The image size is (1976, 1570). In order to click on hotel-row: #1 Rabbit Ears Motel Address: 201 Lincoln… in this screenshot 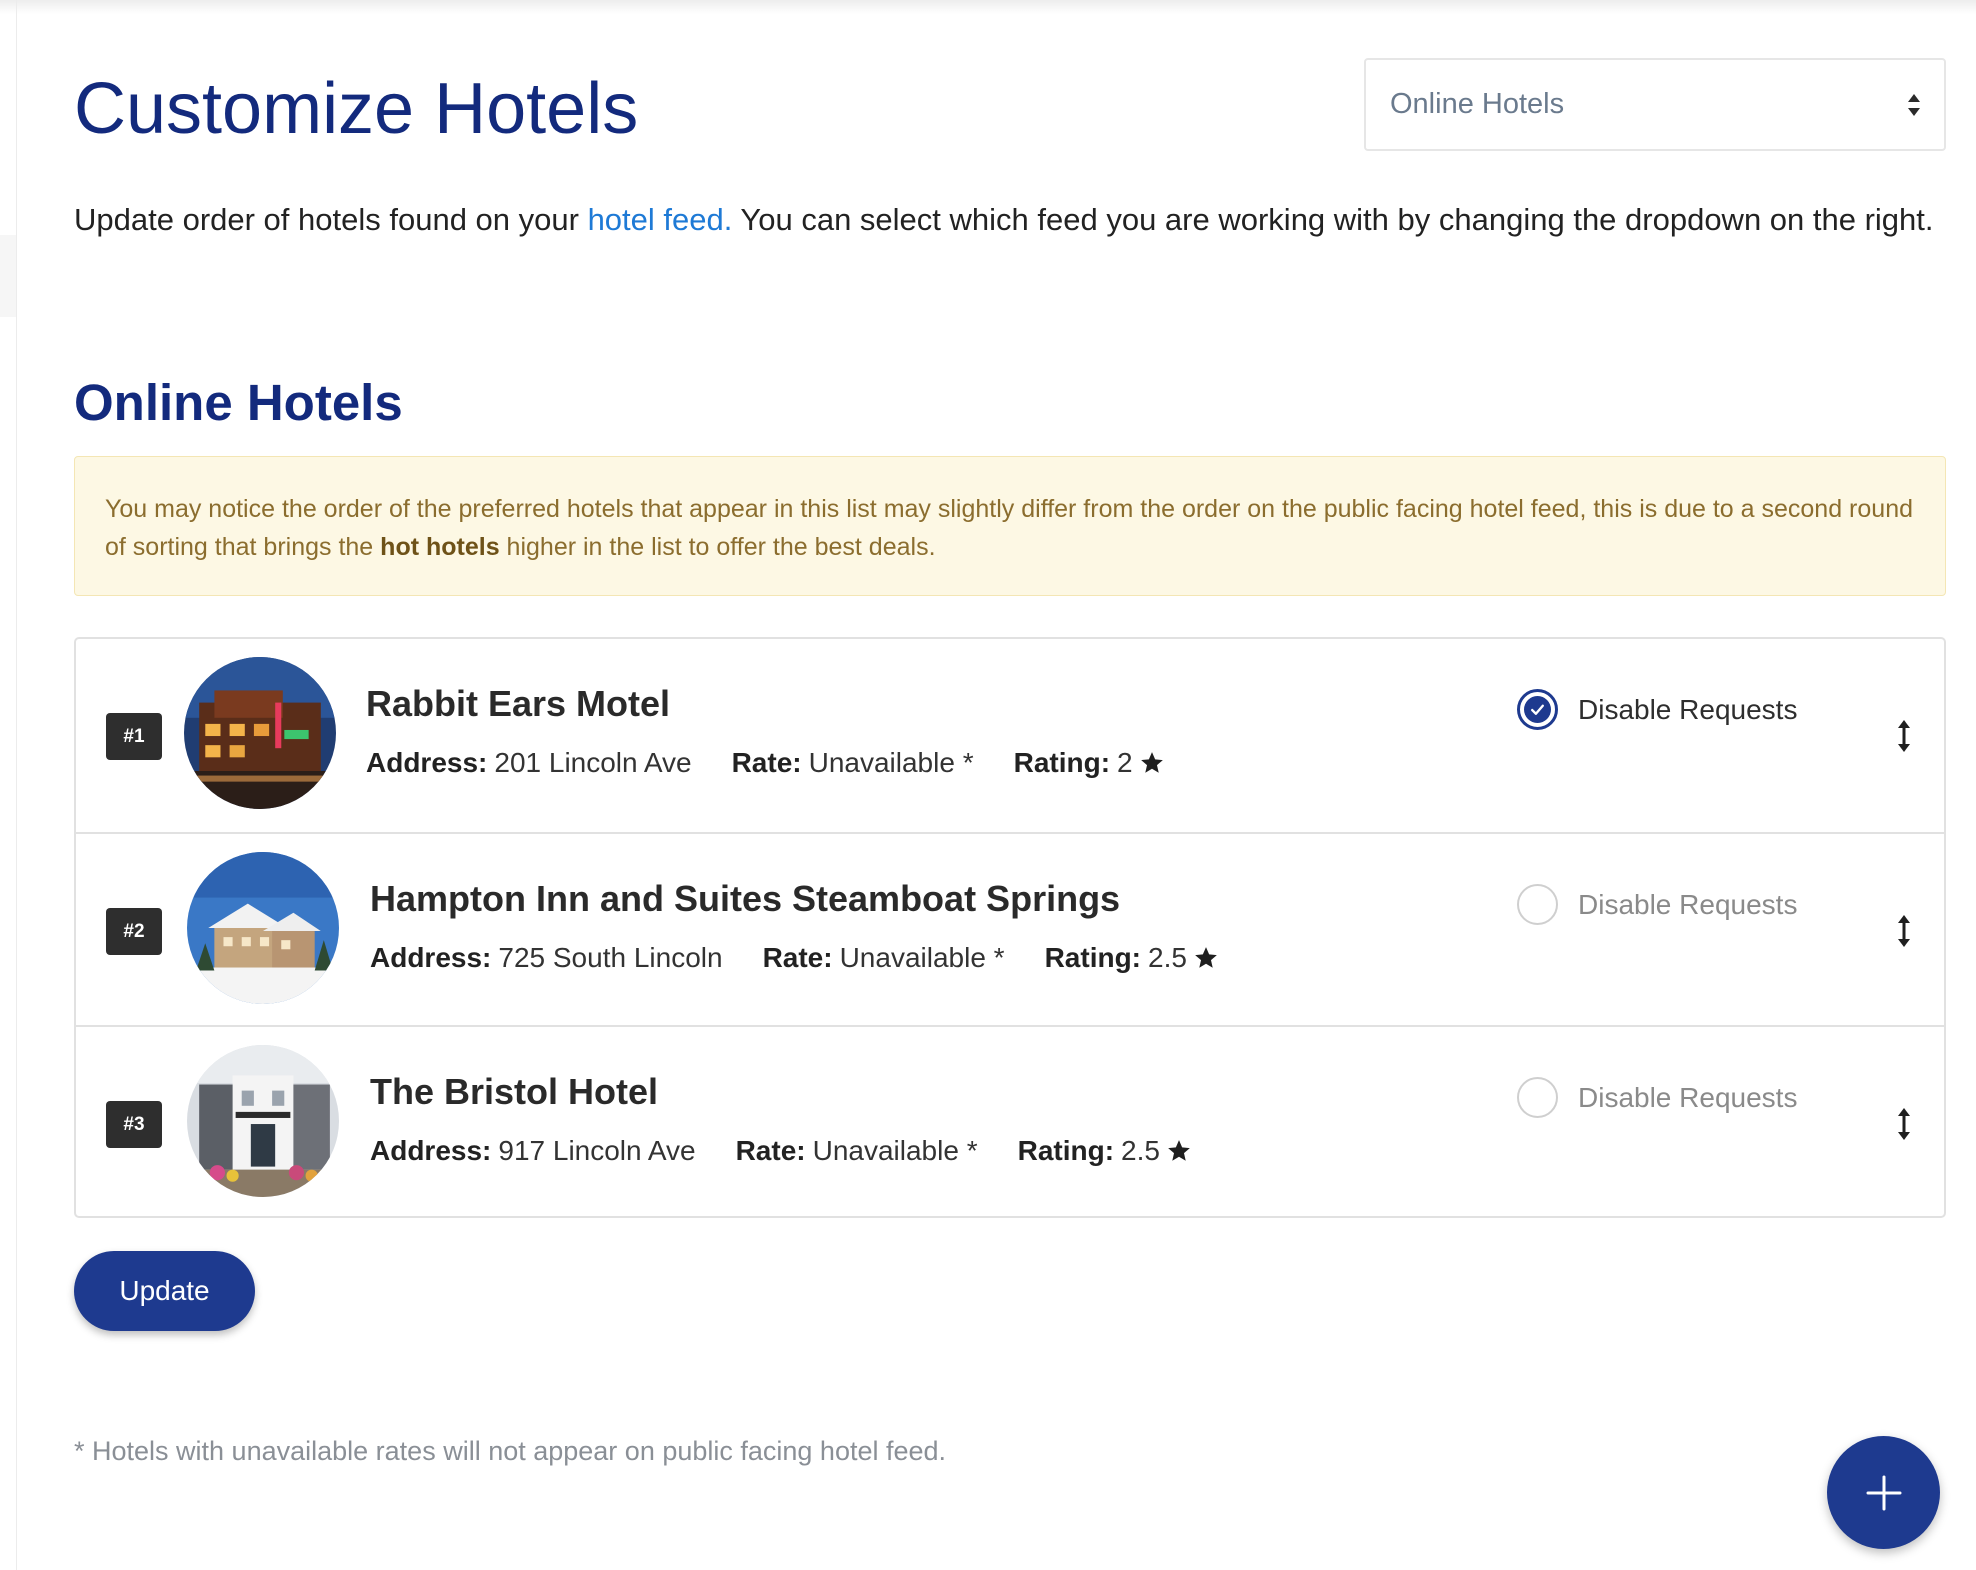, I will do `click(1010, 735)`.